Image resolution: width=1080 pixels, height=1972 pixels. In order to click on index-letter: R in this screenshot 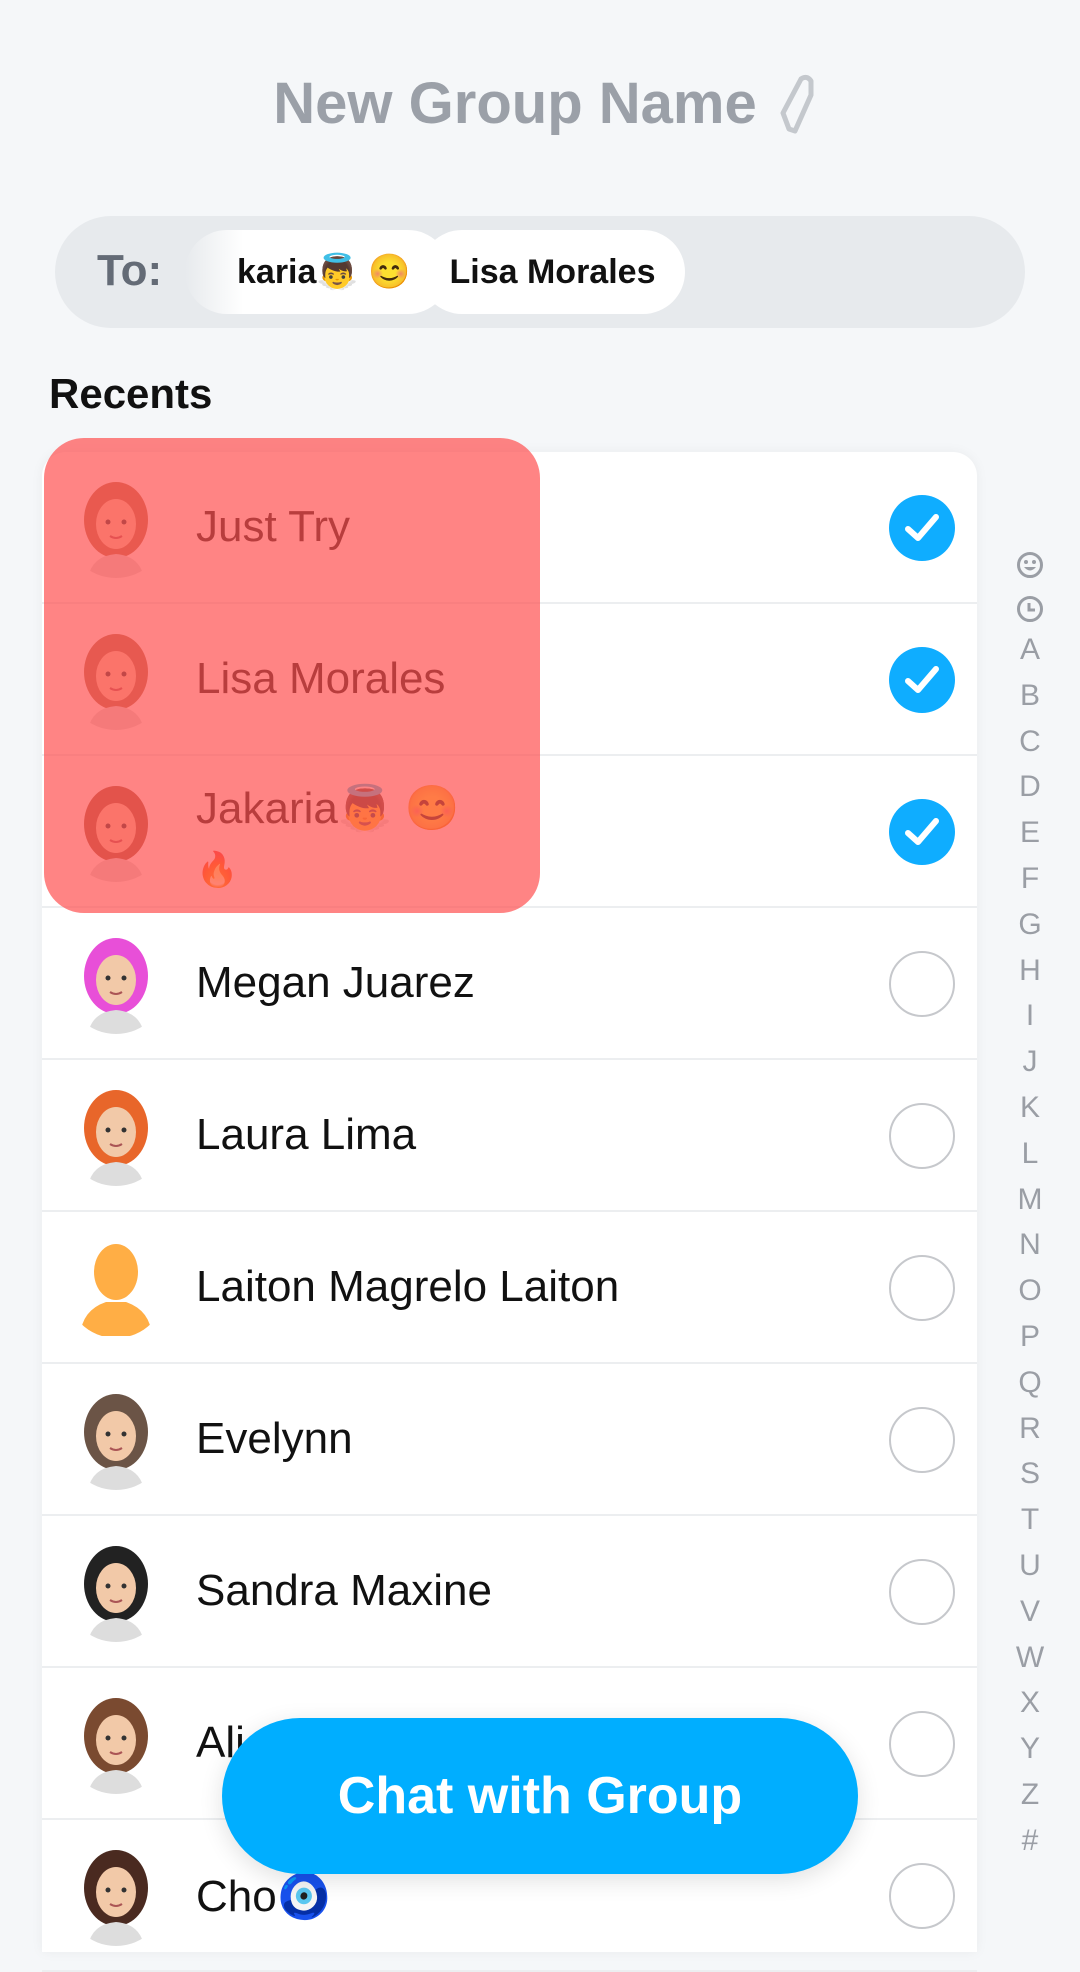, I will do `click(1030, 1429)`.